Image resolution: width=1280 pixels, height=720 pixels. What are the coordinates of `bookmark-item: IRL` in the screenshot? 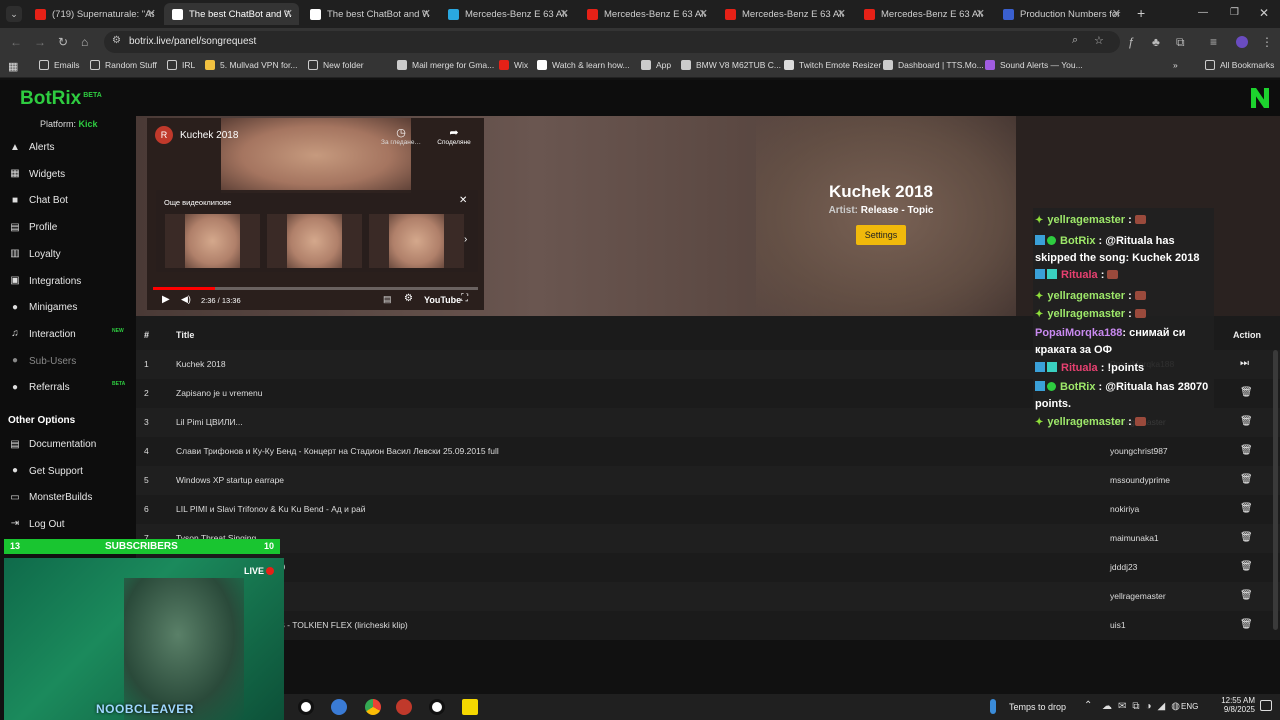 It's located at (181, 65).